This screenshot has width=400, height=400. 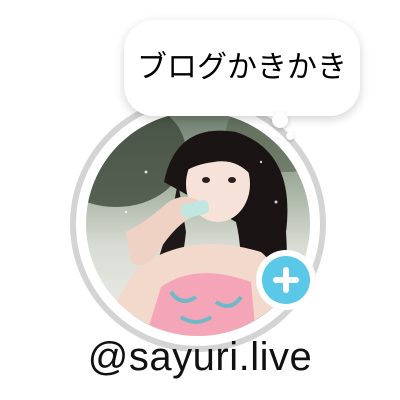 I want to click on plus-icon, so click(x=286, y=280).